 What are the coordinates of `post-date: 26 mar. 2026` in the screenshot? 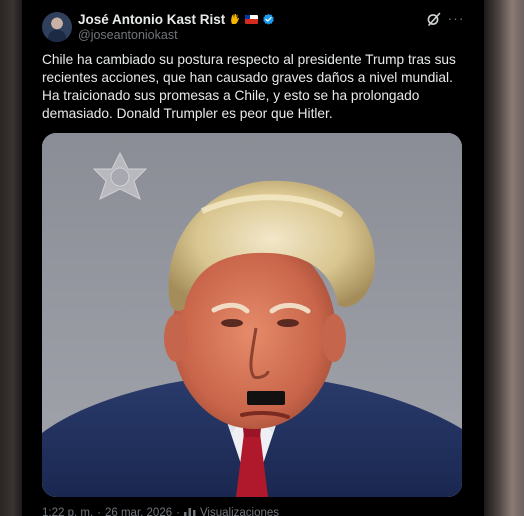 It's located at (138, 511).